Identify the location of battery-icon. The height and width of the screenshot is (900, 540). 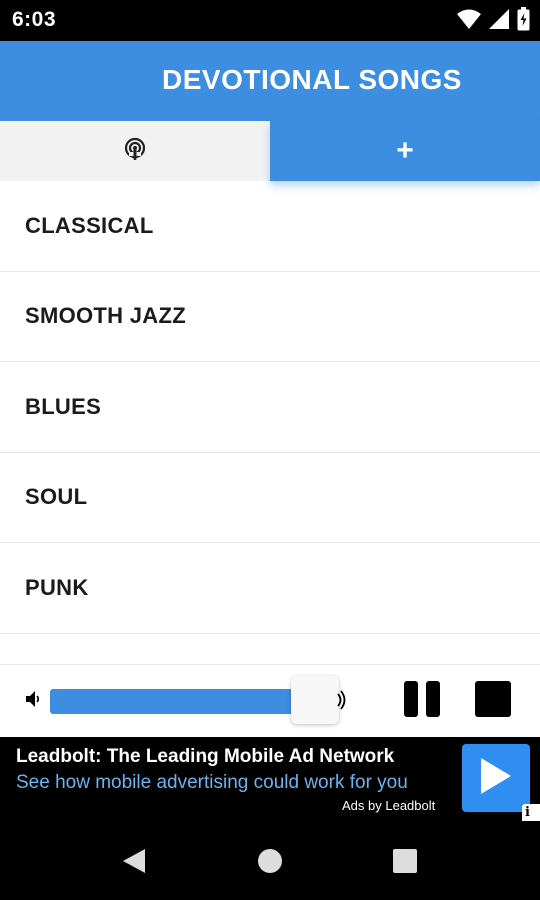
(523, 21).